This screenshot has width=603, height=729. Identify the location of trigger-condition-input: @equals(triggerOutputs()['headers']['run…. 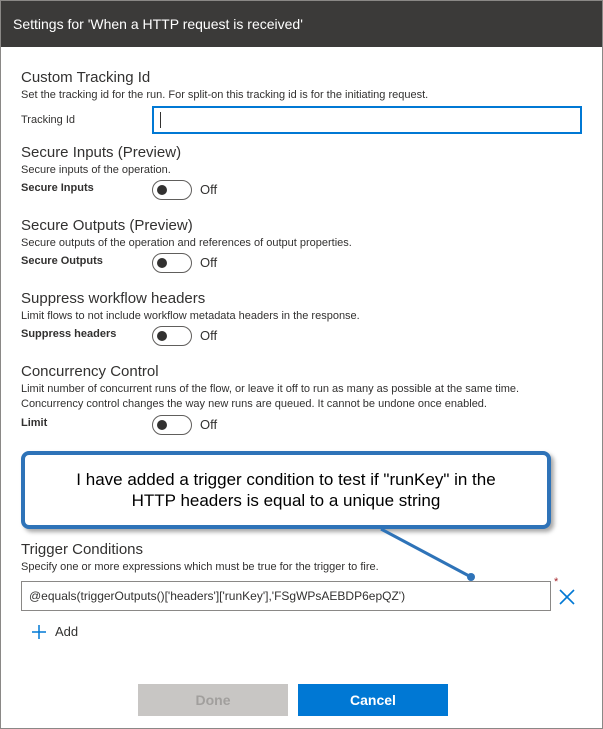
(286, 596).